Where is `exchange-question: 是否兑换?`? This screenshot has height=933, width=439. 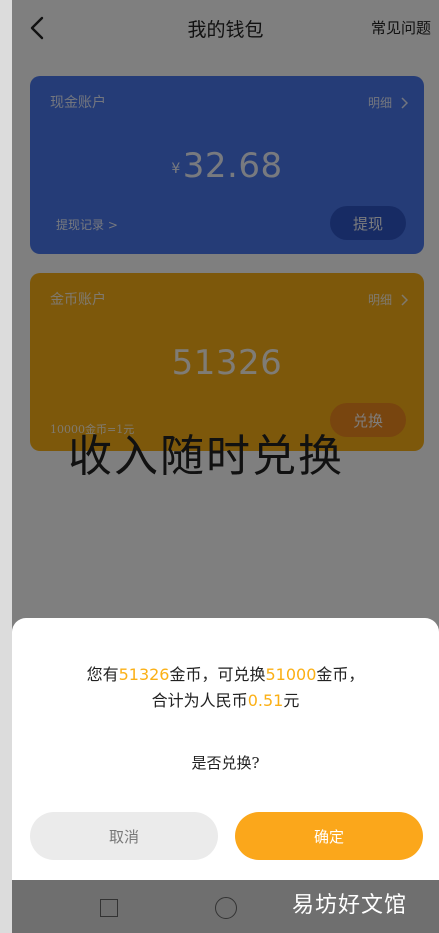
exchange-question: 是否兑换? is located at coordinates (225, 763).